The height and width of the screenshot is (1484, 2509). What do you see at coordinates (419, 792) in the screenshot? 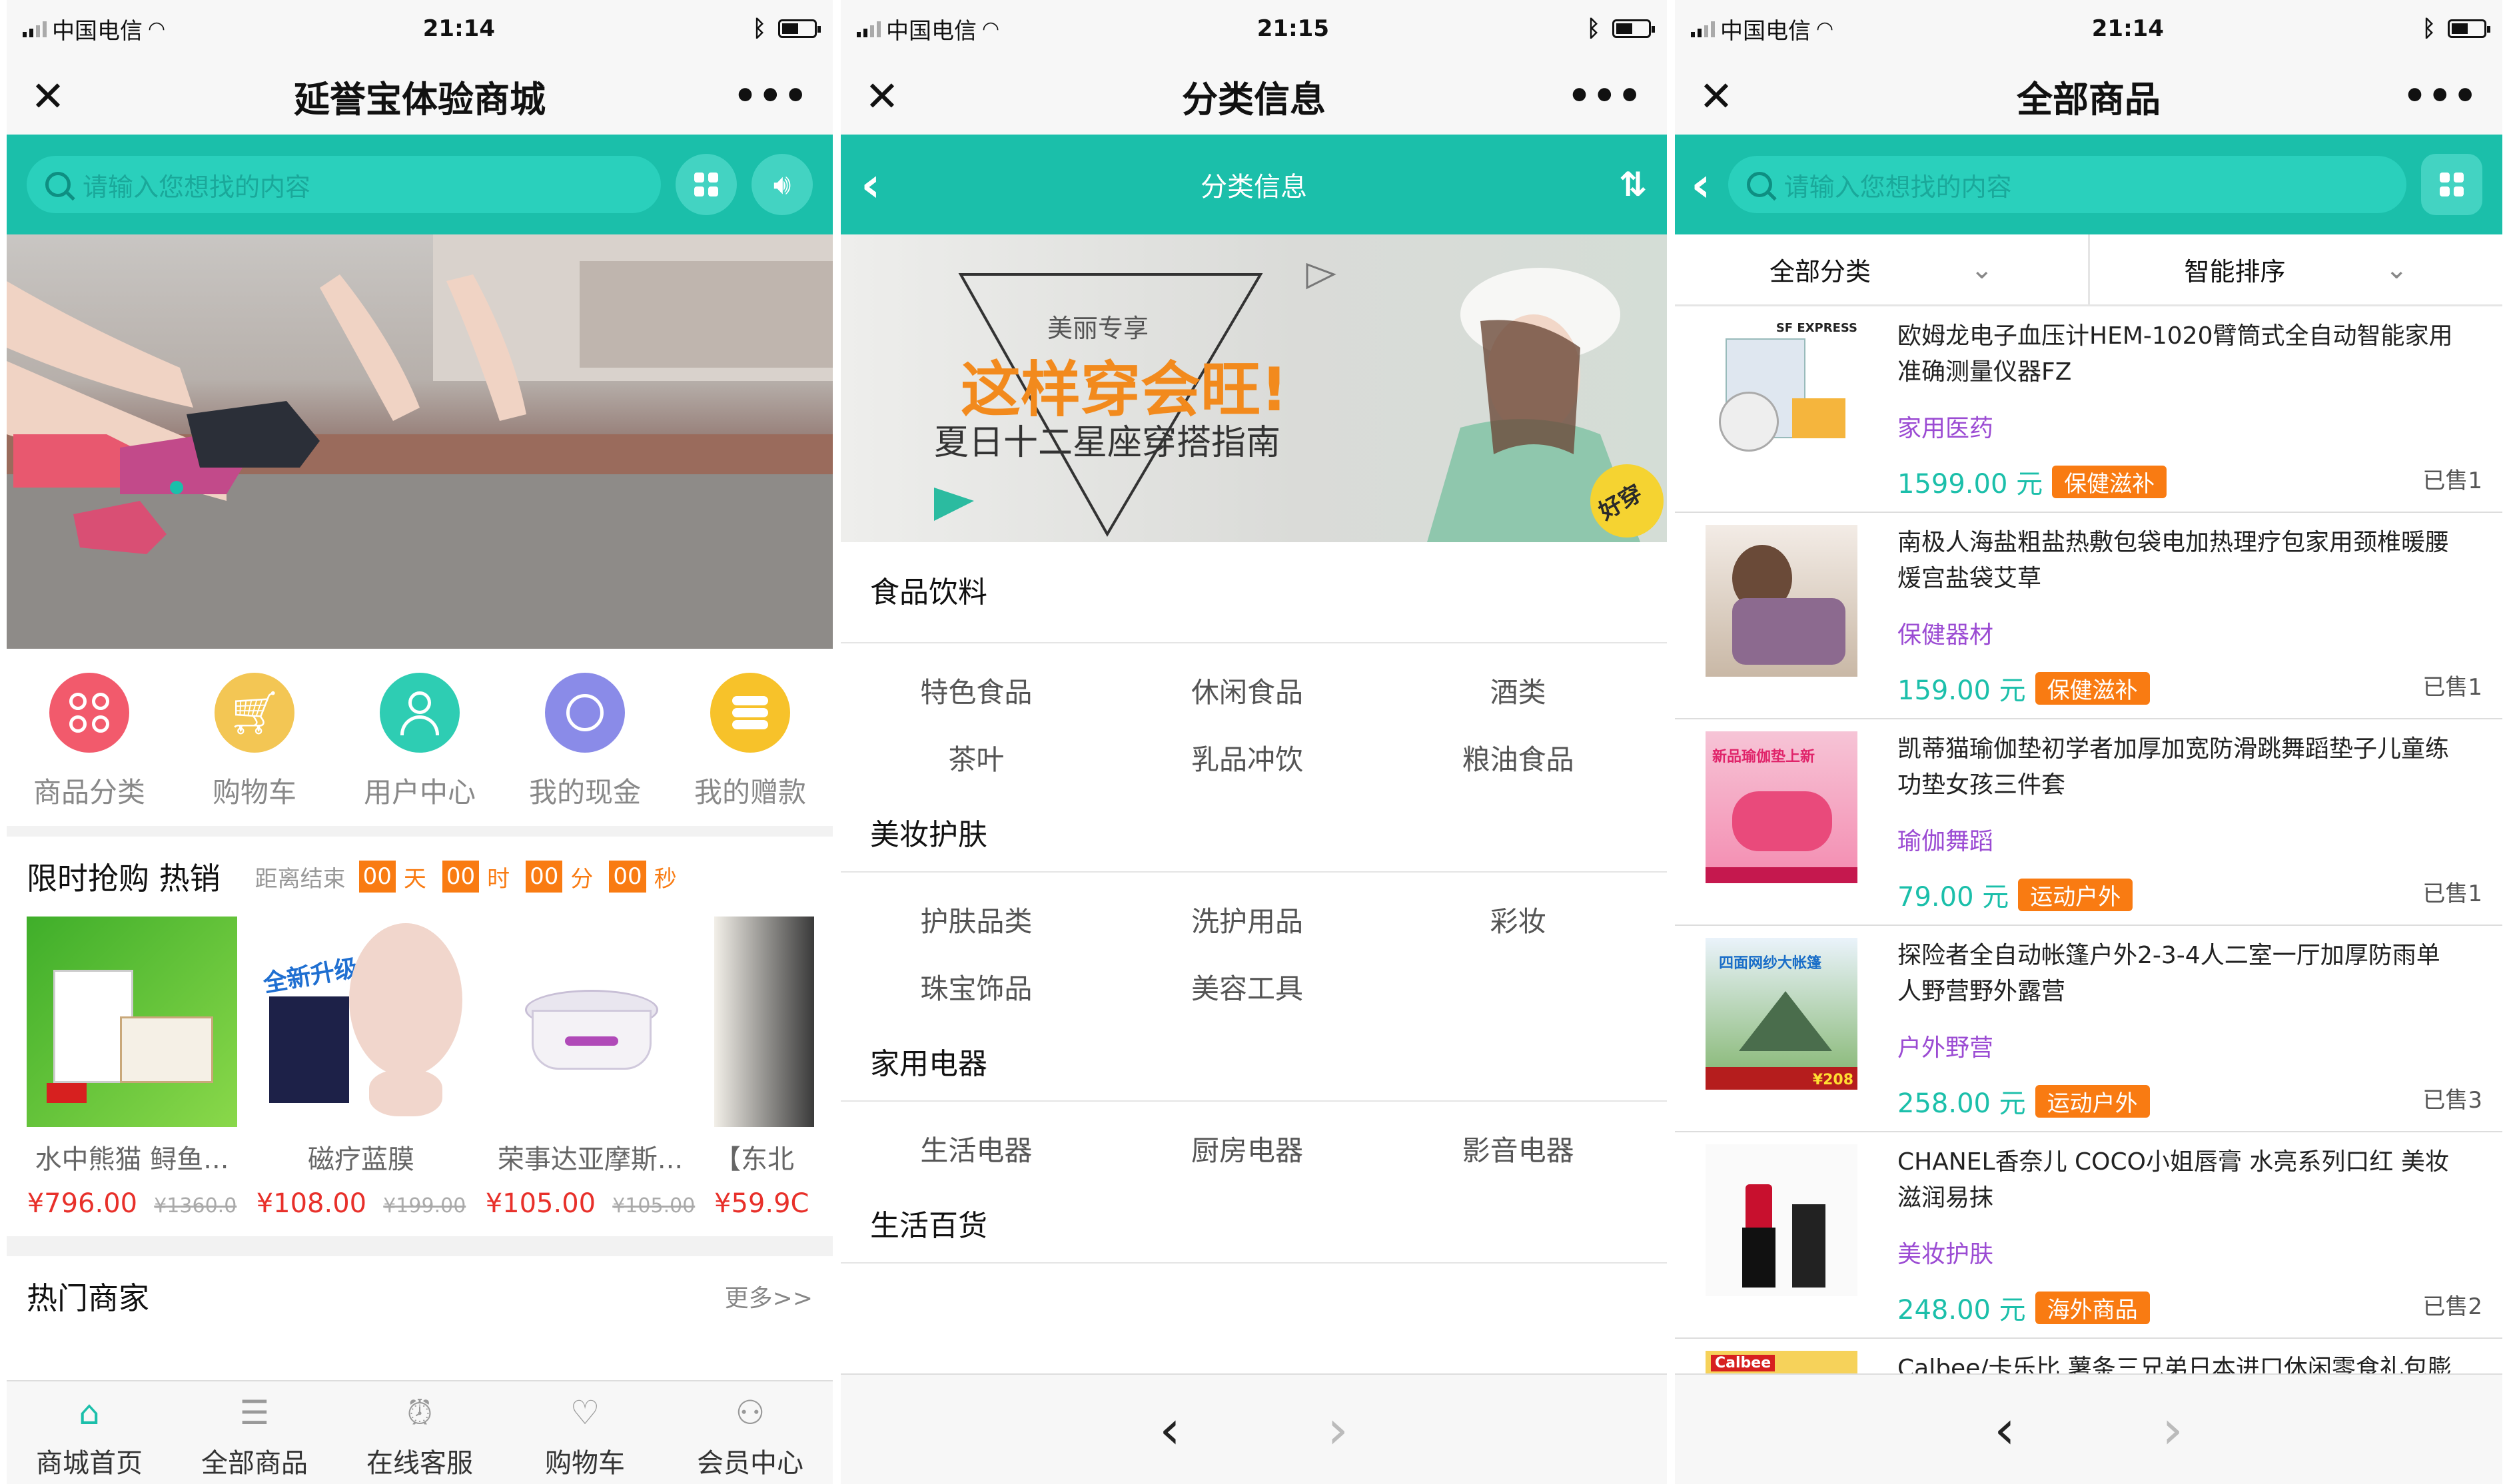
I see `quick-menu-label: 用户中心` at bounding box center [419, 792].